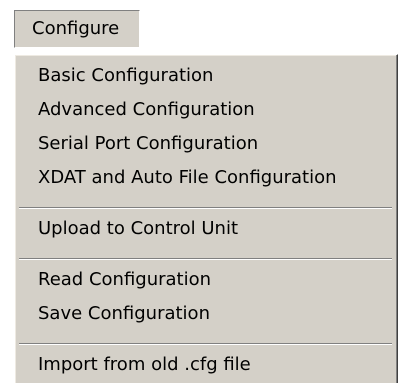 This screenshot has height=383, width=406. Describe the element at coordinates (205, 365) in the screenshot. I see `menu-item-import-old-cfg-file: Import from old .cfg file` at that location.